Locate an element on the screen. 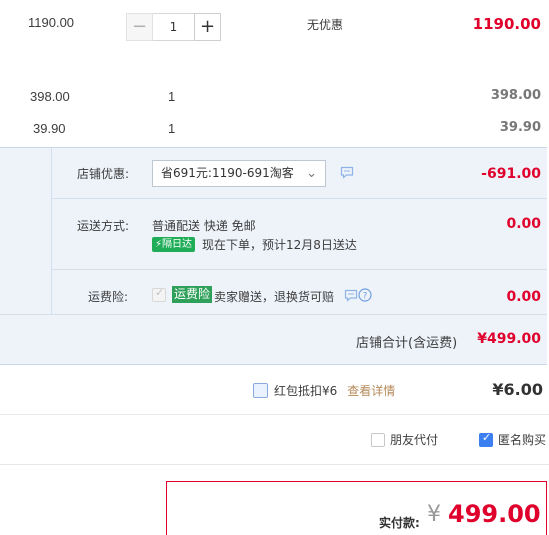  next-day-delivery: ⚡隔日达 现在下单，预计12月8日送达 is located at coordinates (254, 244).